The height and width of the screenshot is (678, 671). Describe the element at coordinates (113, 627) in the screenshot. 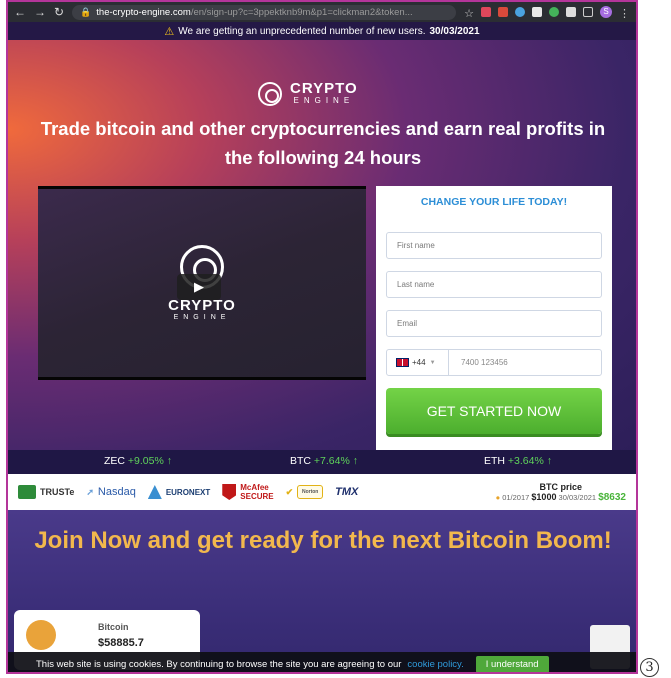

I see `notification-coin-name: Bitcoin` at that location.